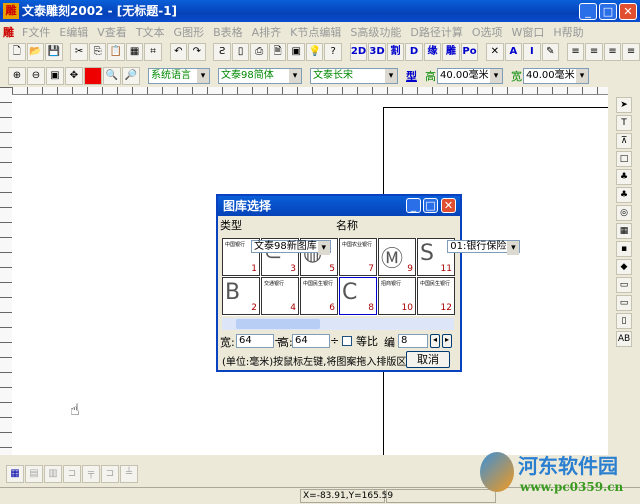 This screenshot has width=640, height=504. I want to click on card-icon: ▯, so click(240, 52).